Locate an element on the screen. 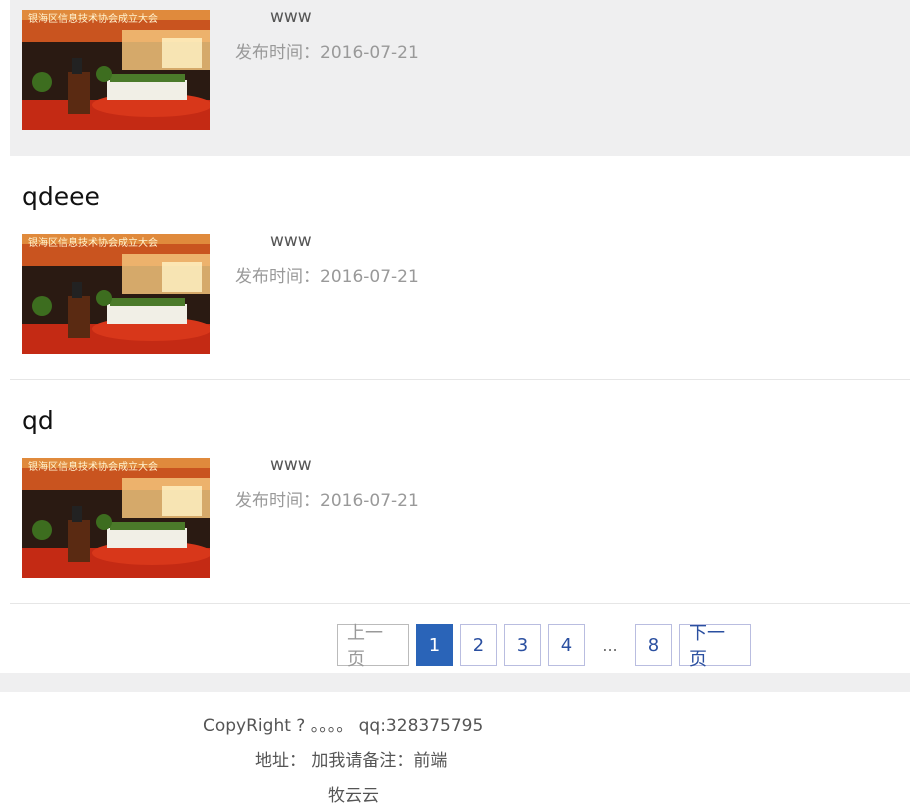  footer-address: 地址： 加我请备注：前端 is located at coordinates (351, 761).